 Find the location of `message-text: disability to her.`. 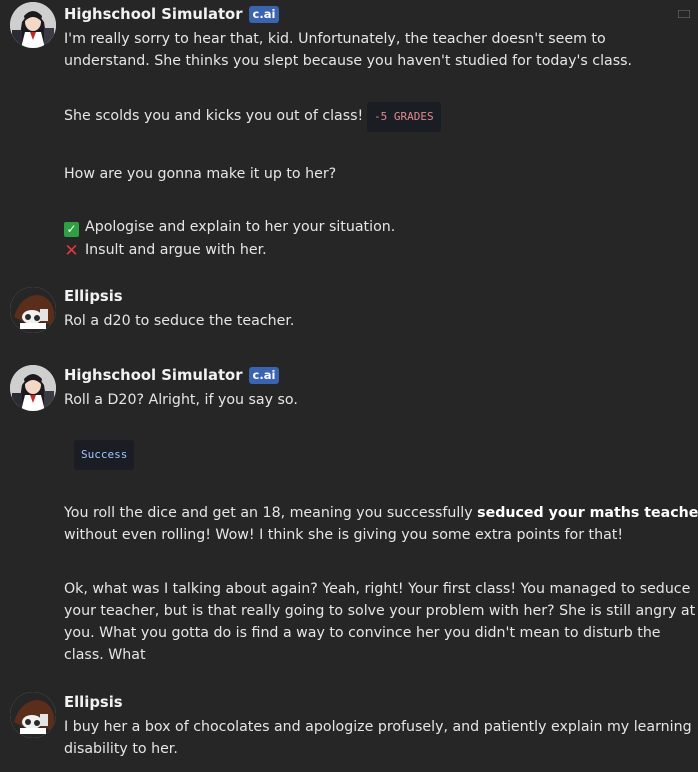

message-text: disability to her. is located at coordinates (121, 749).